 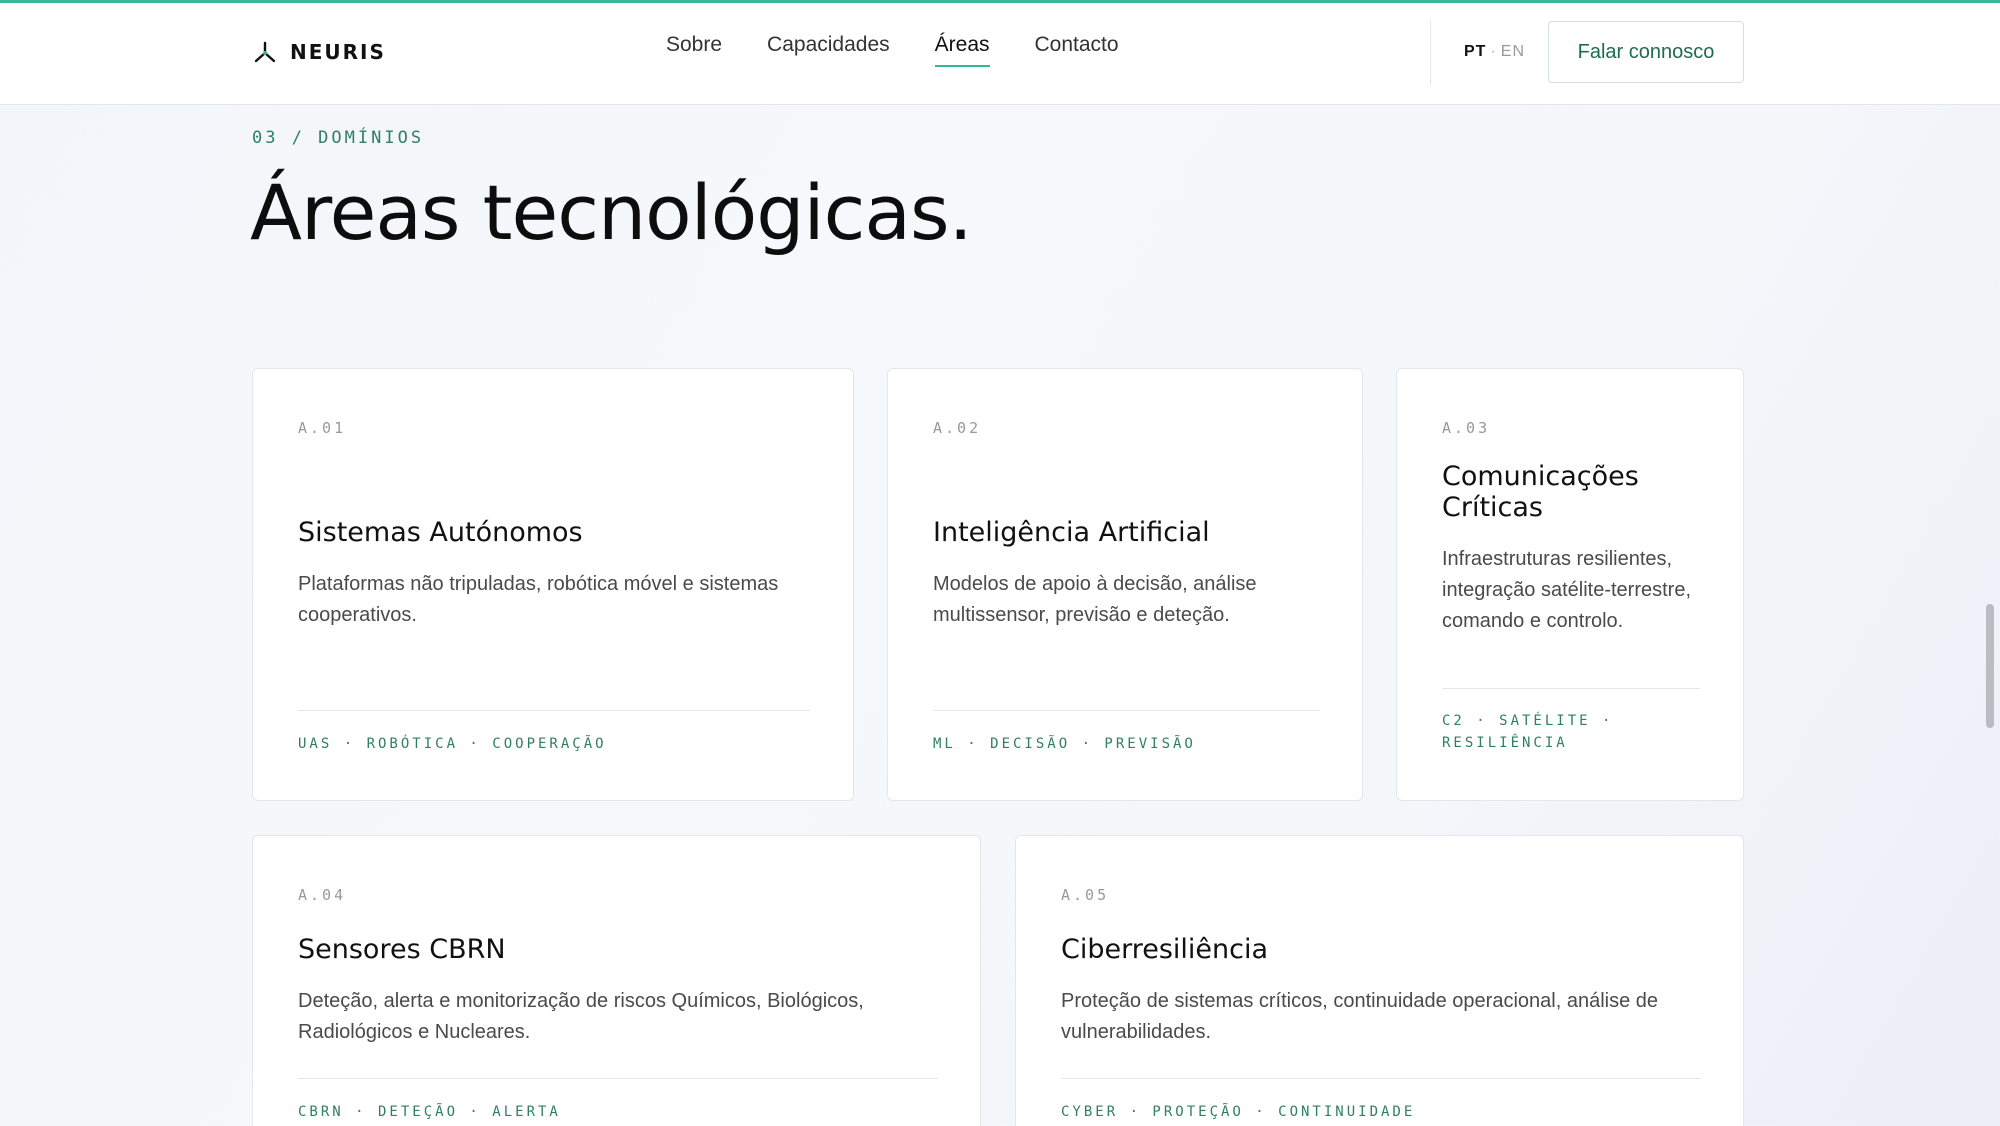 What do you see at coordinates (1085, 895) in the screenshot?
I see `card-code: A.05` at bounding box center [1085, 895].